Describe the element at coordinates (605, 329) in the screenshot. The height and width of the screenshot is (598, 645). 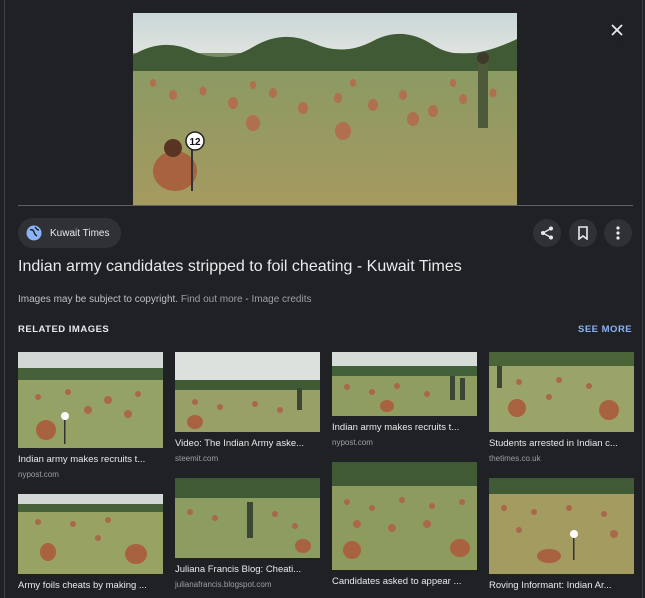
I see `see-more-link: SEE MORE` at that location.